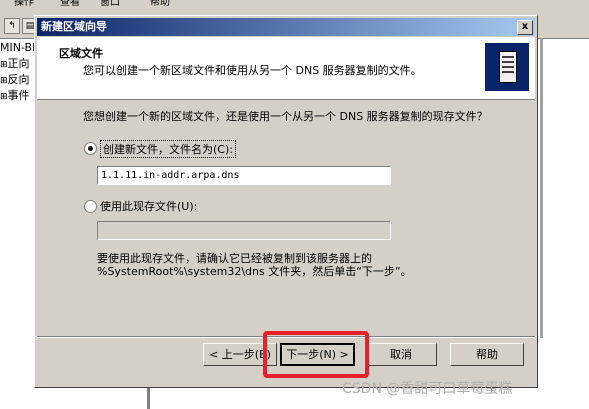 Image resolution: width=589 pixels, height=409 pixels. Describe the element at coordinates (285, 116) in the screenshot. I see `question-text: 您想创建一个新的区域文件，还是使用一个从另一个 DNS 服务器复制的现存文件？` at that location.